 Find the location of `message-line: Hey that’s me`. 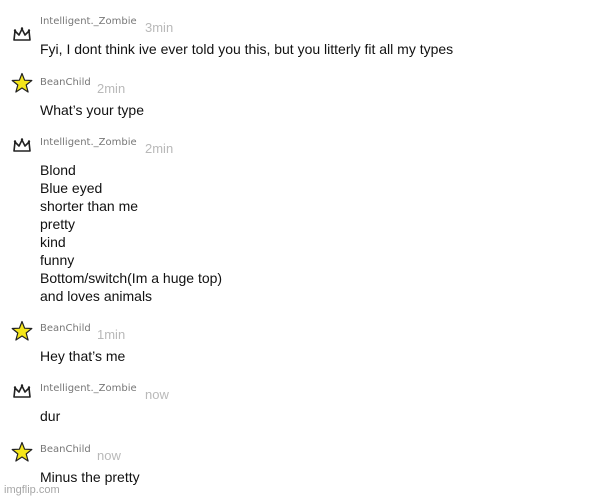

message-line: Hey that’s me is located at coordinates (83, 356).